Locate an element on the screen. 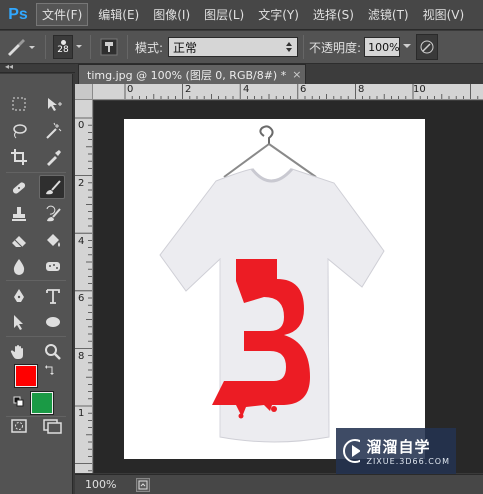  tool-blur is located at coordinates (19, 266).